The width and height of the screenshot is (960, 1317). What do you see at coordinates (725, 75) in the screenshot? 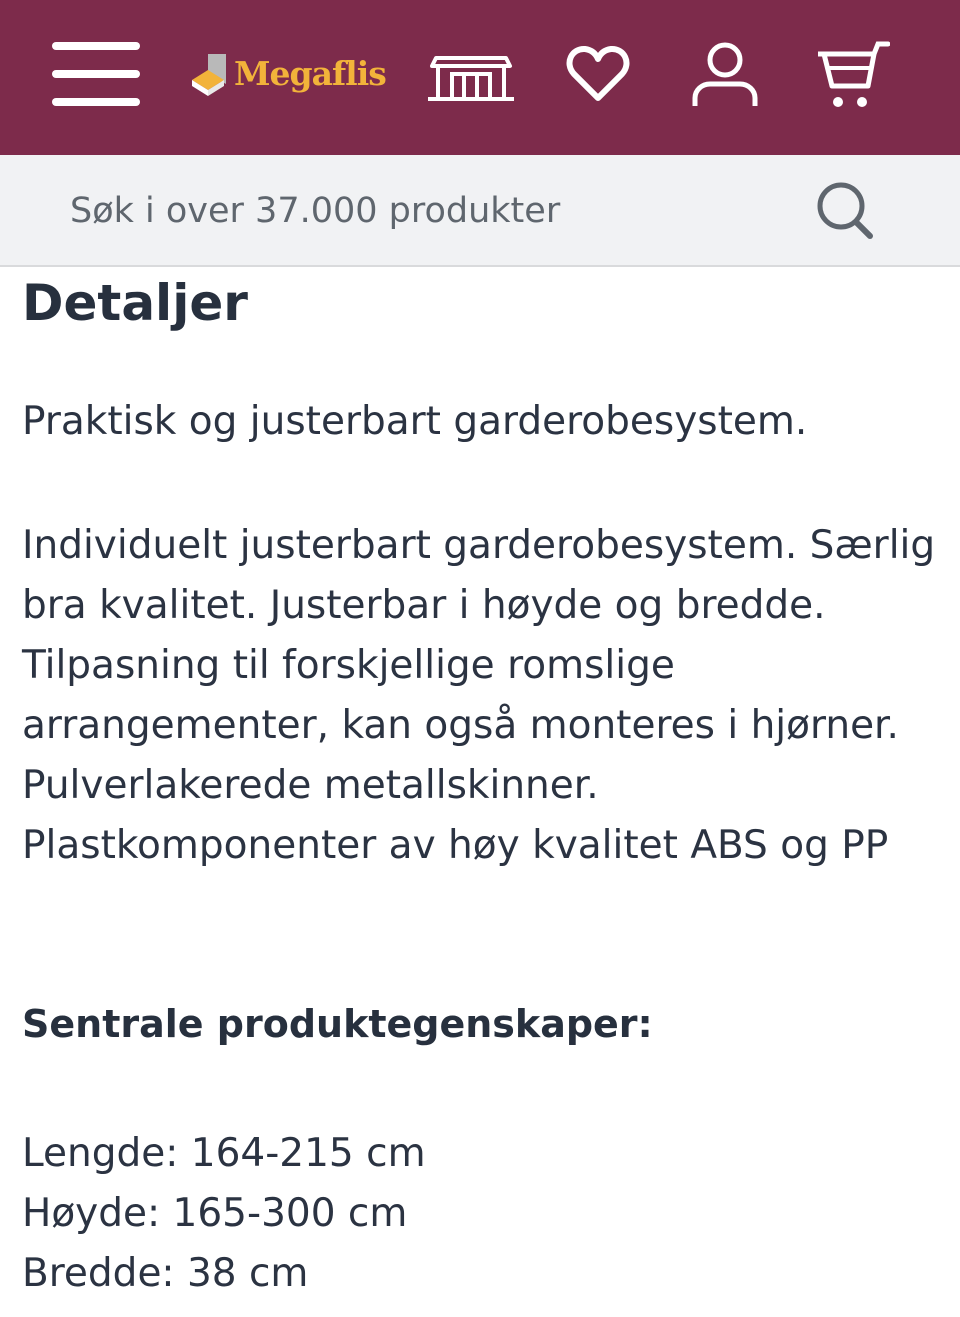
I see `user-icon` at bounding box center [725, 75].